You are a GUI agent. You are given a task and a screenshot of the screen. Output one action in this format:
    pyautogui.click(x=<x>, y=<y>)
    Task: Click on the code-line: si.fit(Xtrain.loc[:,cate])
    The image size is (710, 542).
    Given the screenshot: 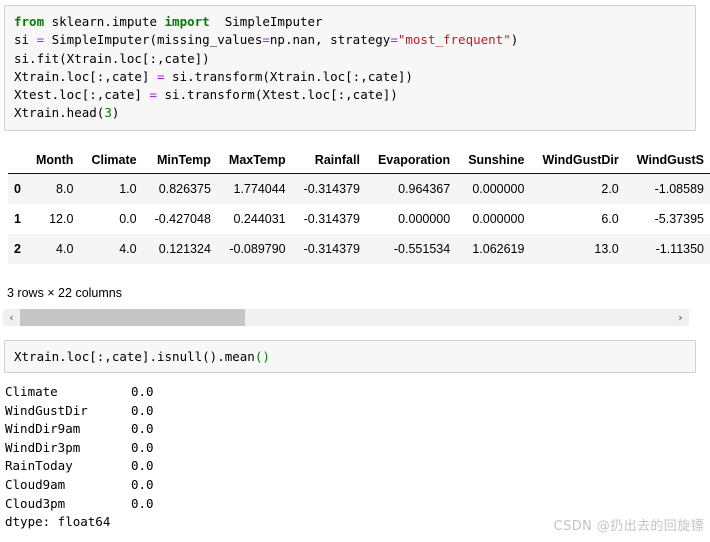 What is the action you would take?
    pyautogui.click(x=350, y=59)
    